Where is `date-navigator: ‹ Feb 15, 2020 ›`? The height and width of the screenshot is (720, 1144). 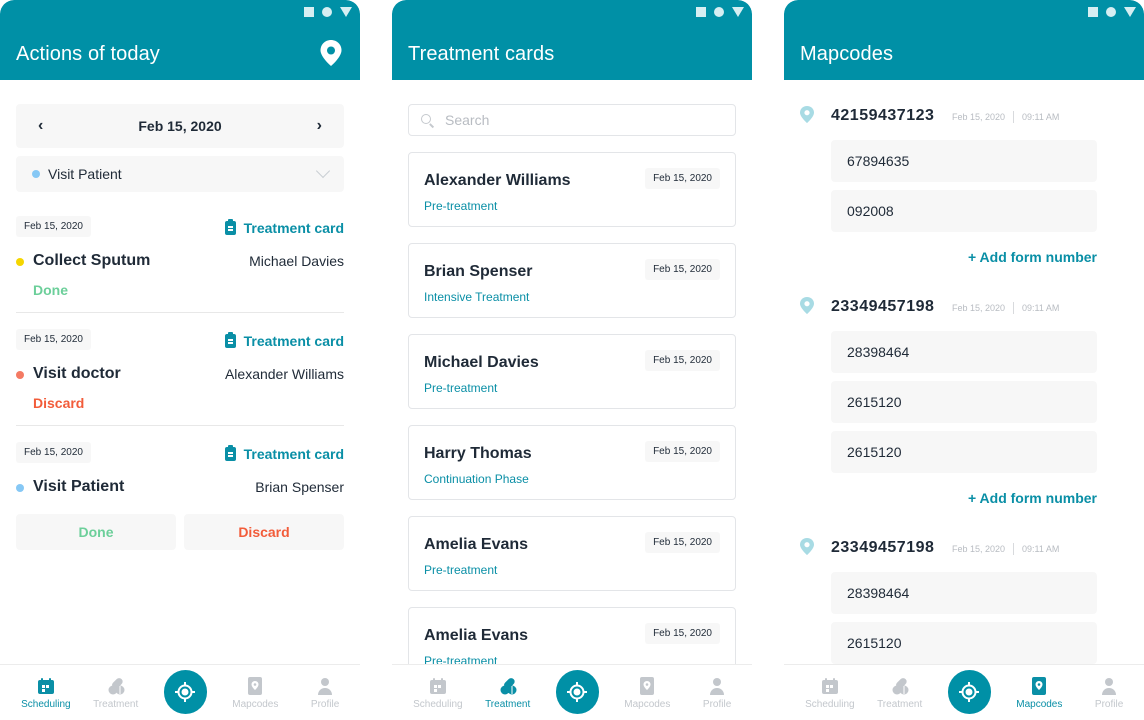
date-navigator: ‹ Feb 15, 2020 › is located at coordinates (180, 126).